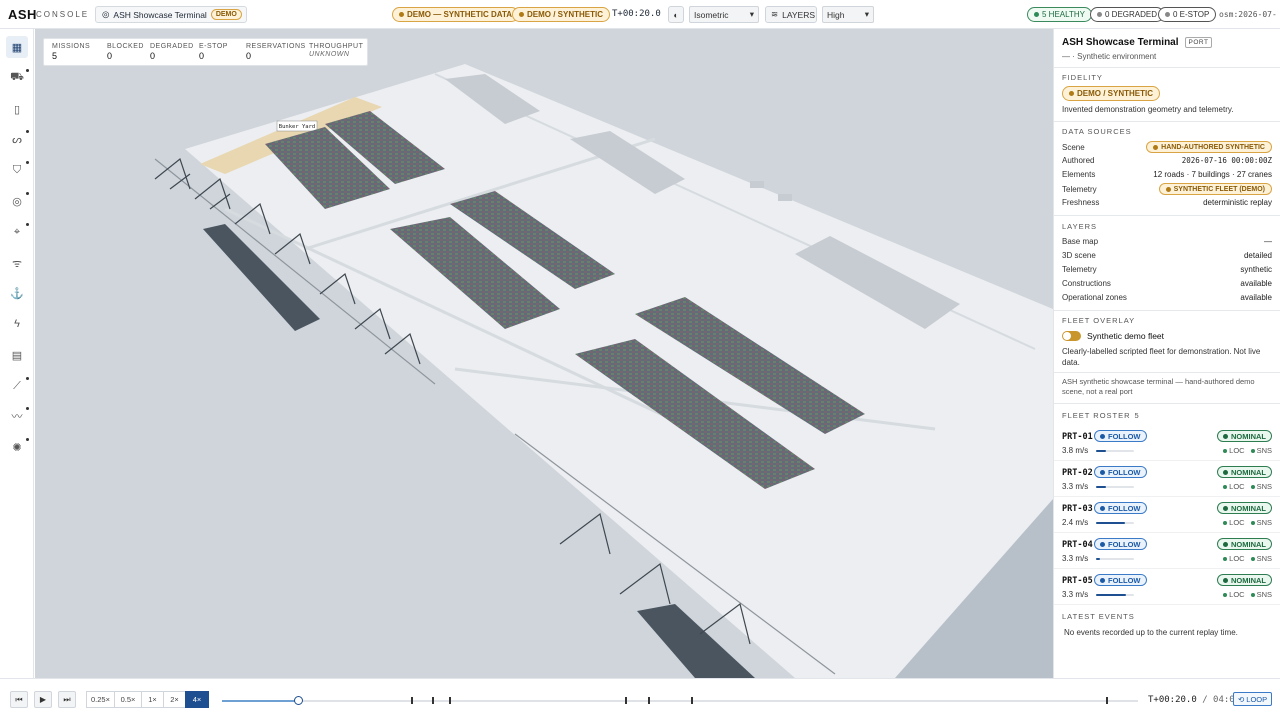 This screenshot has width=1280, height=720. What do you see at coordinates (791, 14) in the screenshot?
I see `layers-button: ≋ LAYERS` at bounding box center [791, 14].